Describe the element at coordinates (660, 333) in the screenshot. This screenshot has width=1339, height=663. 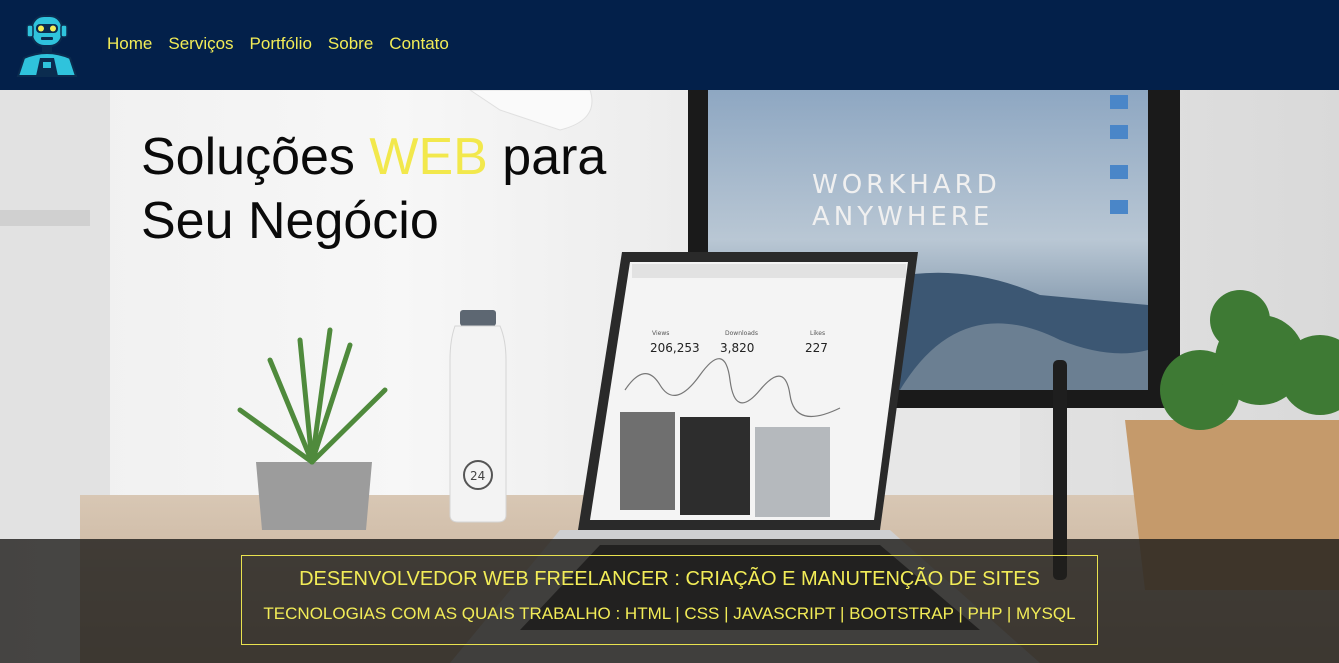
I see `laptop-stat1-label: Views` at that location.